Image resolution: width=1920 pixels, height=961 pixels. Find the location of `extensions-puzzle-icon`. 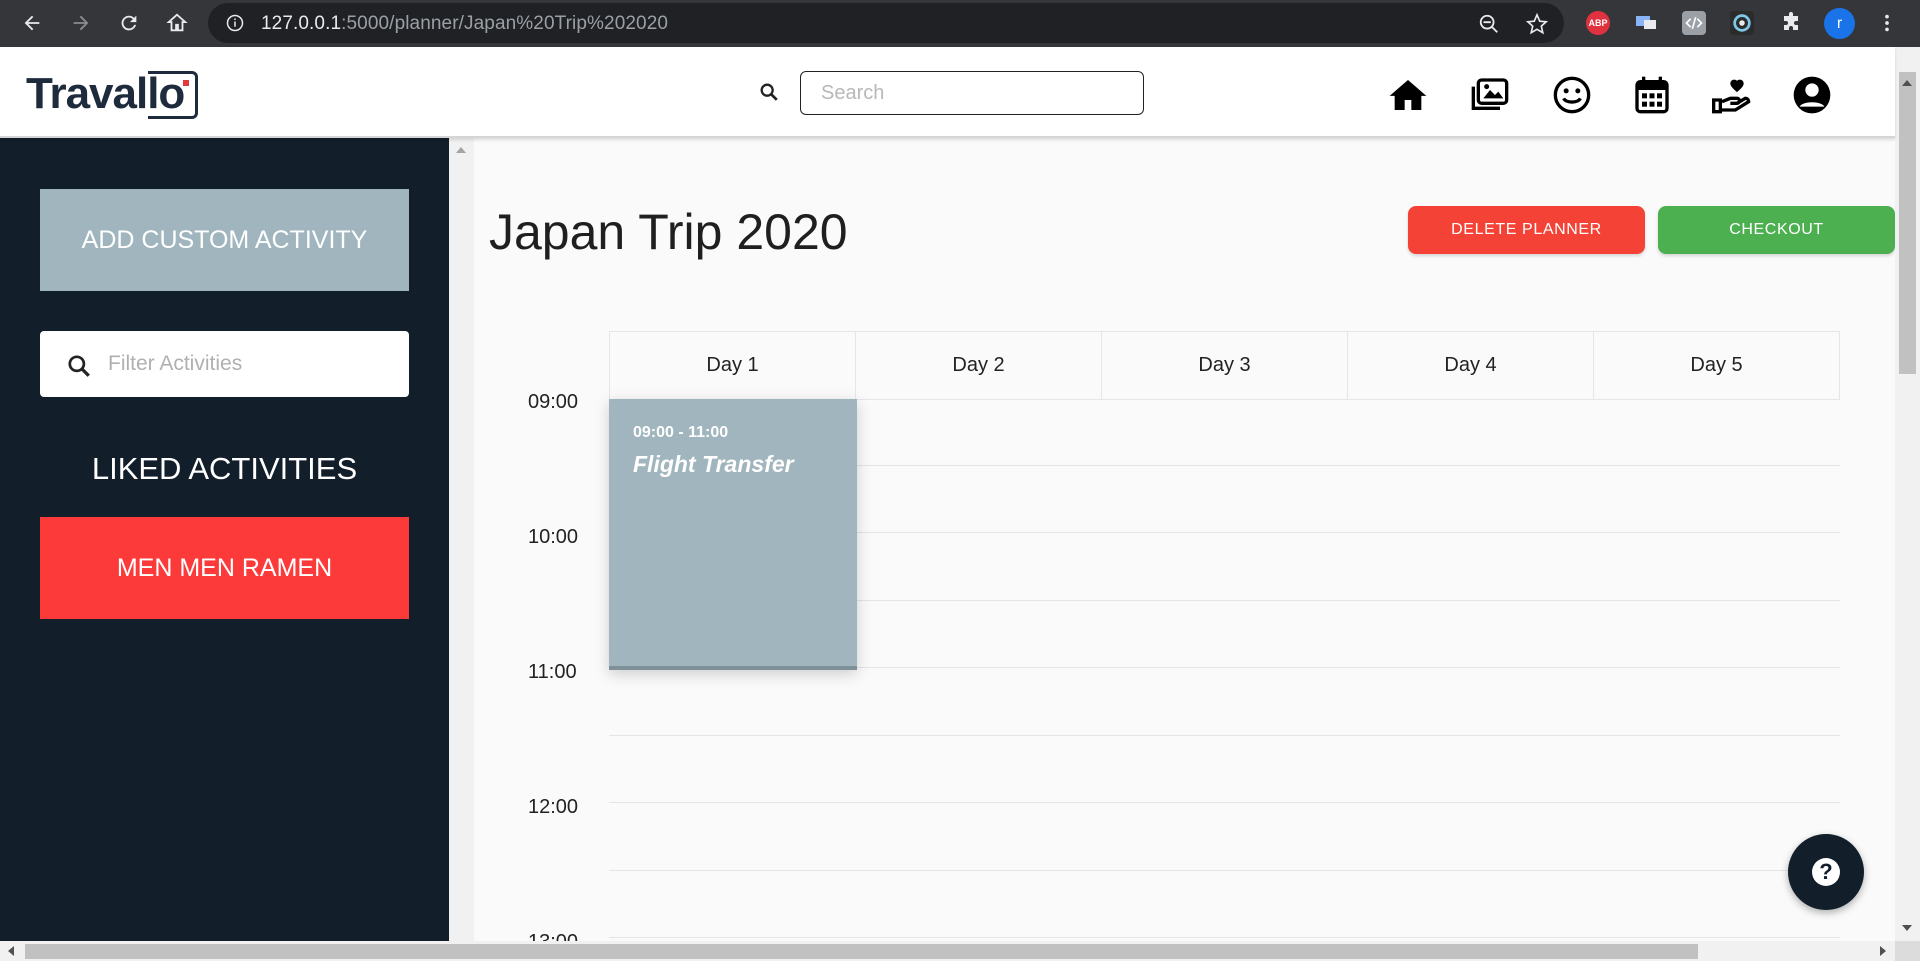

extensions-puzzle-icon is located at coordinates (1791, 23).